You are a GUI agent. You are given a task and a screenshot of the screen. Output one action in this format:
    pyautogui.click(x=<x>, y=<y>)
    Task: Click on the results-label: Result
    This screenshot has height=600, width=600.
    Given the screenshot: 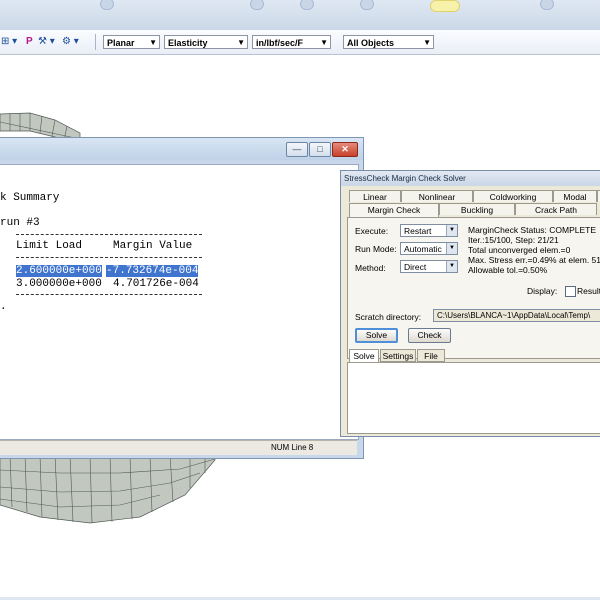 What is the action you would take?
    pyautogui.click(x=588, y=291)
    